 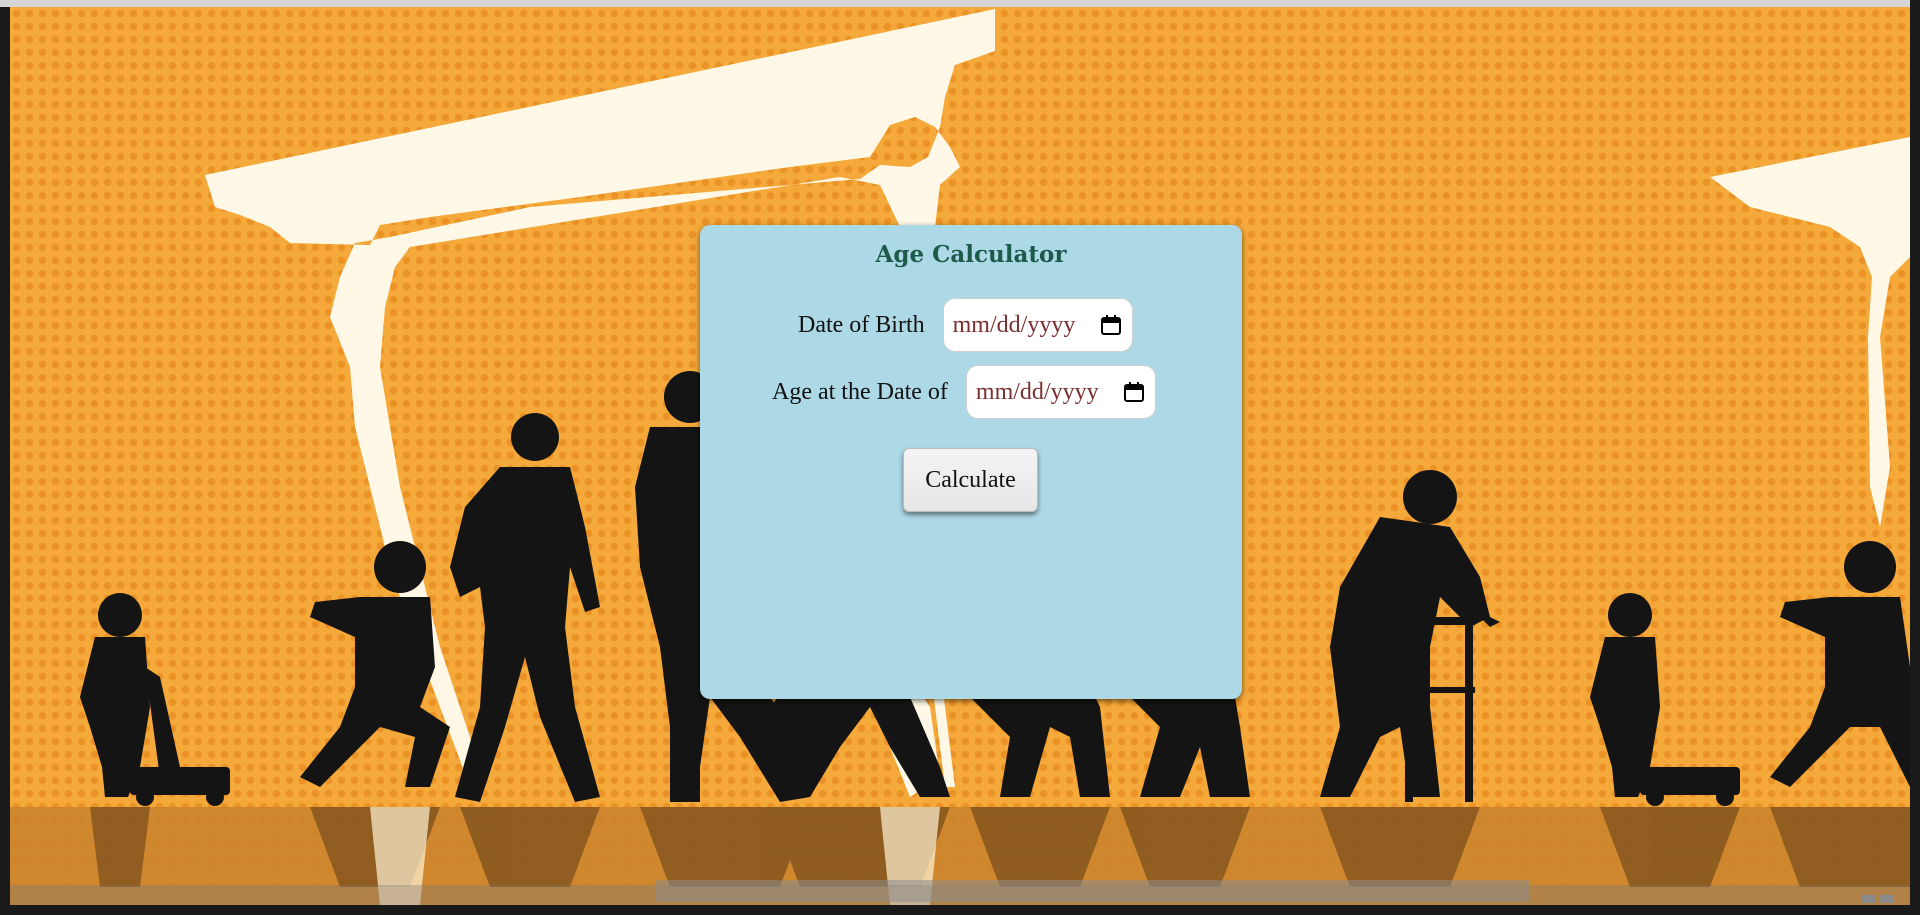 I want to click on hourglass-right, so click(x=1810, y=332).